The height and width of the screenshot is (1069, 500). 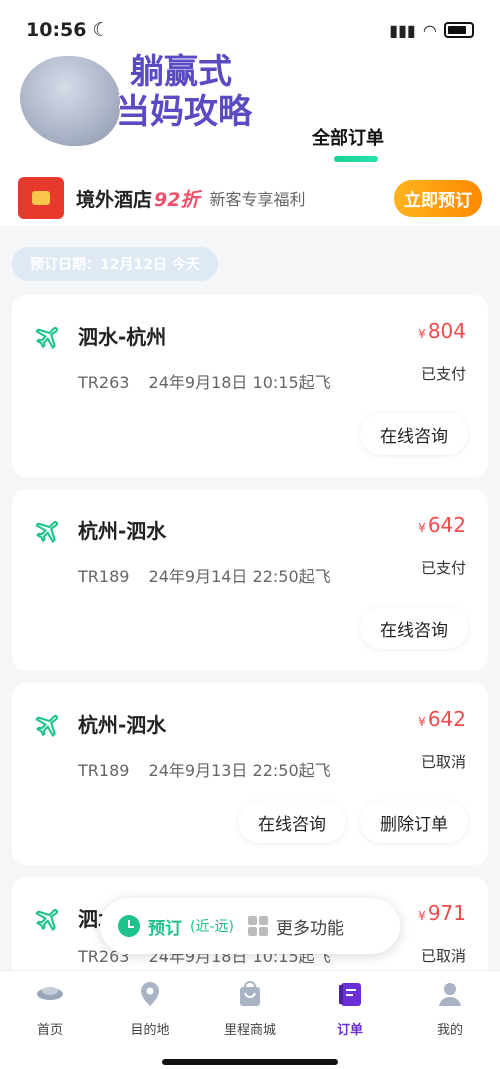 What do you see at coordinates (50, 993) in the screenshot?
I see `home-icon` at bounding box center [50, 993].